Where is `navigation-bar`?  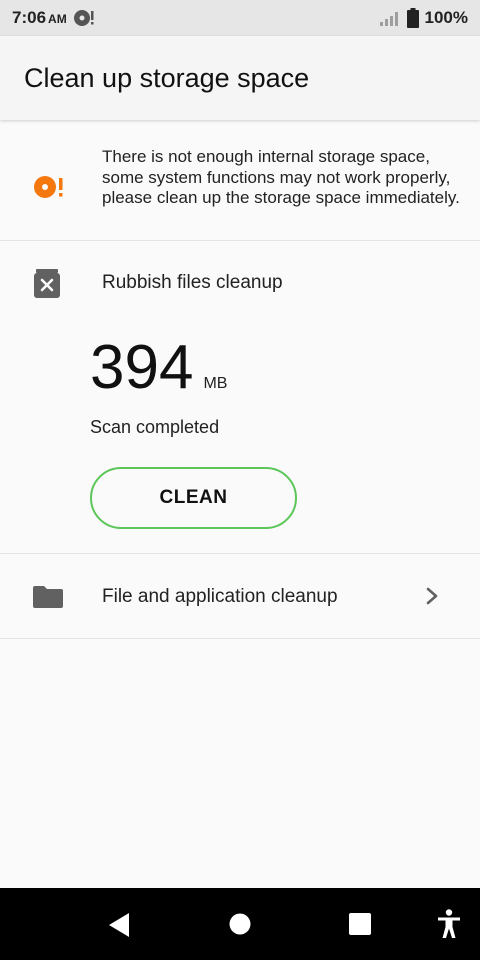
navigation-bar is located at coordinates (240, 924).